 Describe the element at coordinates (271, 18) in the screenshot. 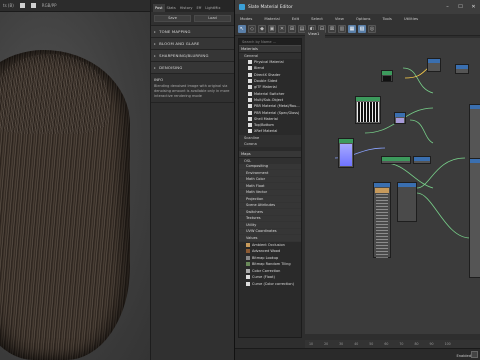

I see `menu-material: Material` at that location.